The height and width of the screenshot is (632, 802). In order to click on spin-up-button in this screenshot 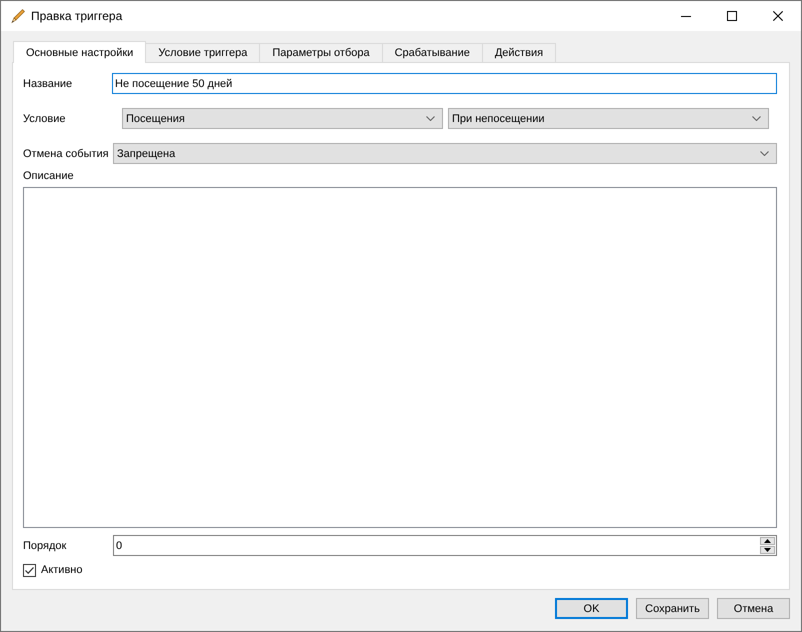, I will do `click(767, 541)`.